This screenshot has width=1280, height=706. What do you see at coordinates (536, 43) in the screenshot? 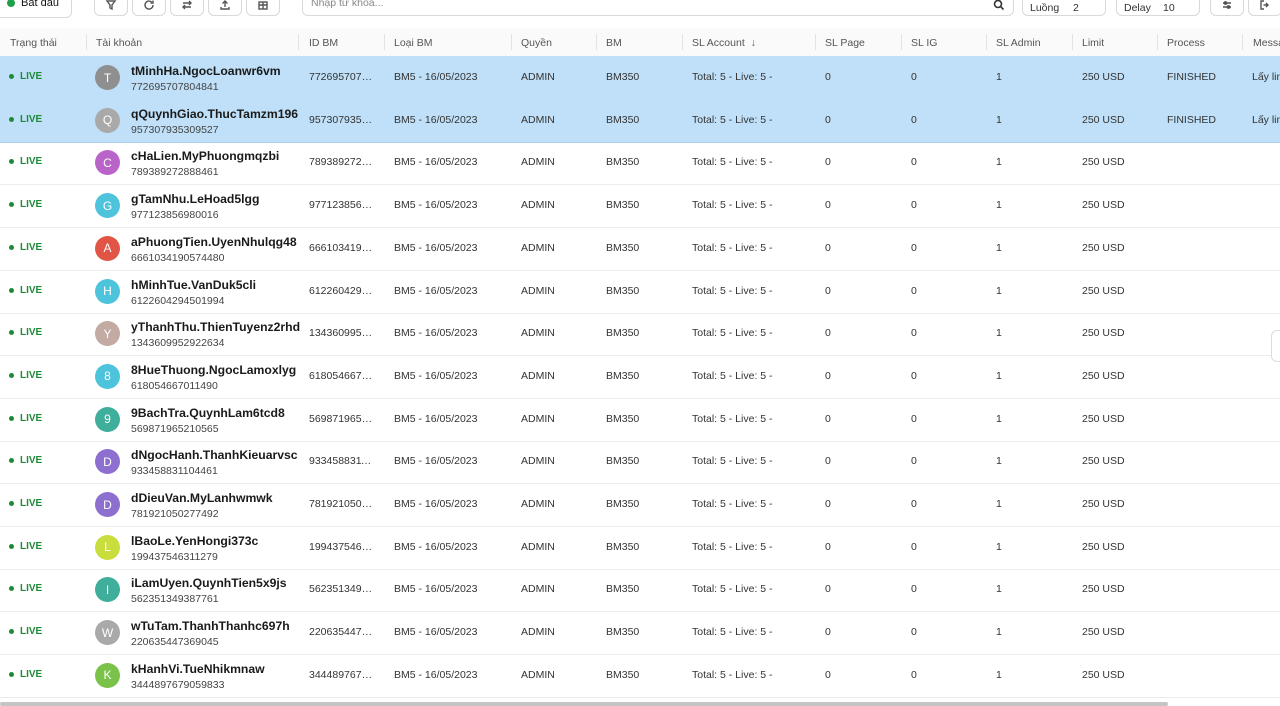
I see `col-header-role: Quyền` at bounding box center [536, 43].